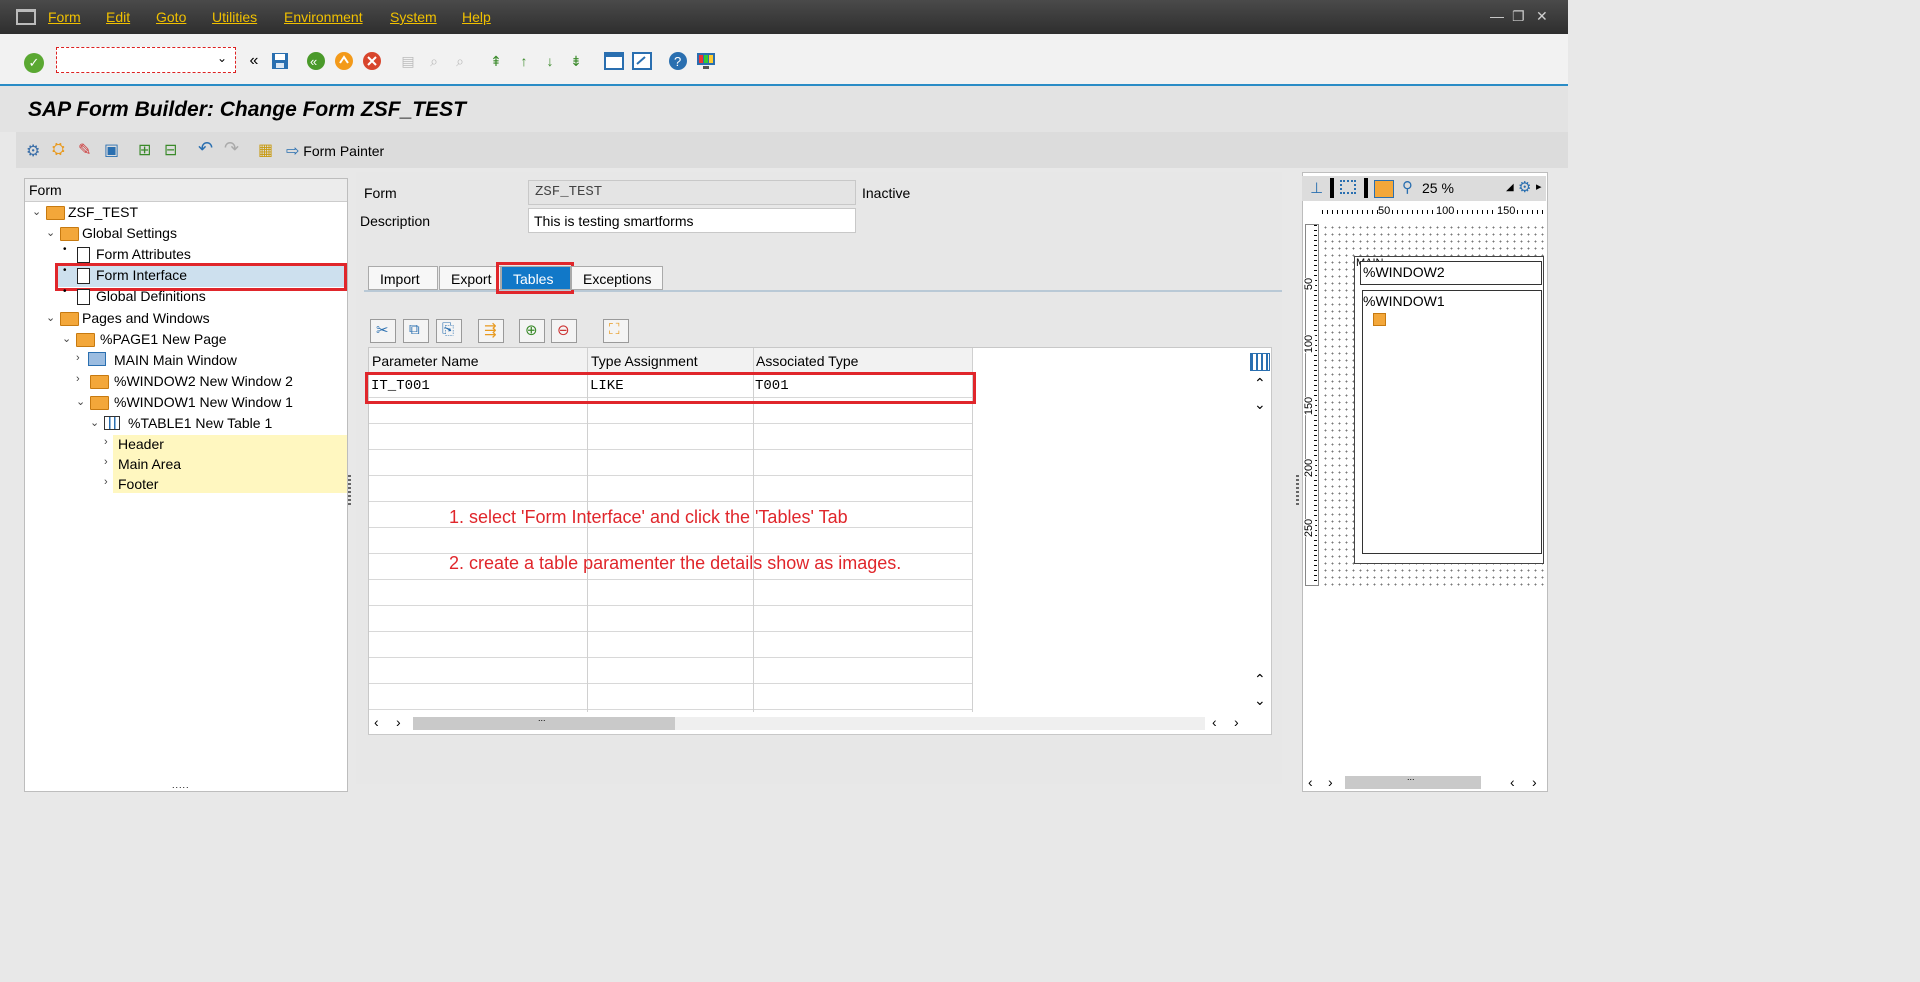  What do you see at coordinates (576, 61) in the screenshot?
I see `last-page-icon: ⇟` at bounding box center [576, 61].